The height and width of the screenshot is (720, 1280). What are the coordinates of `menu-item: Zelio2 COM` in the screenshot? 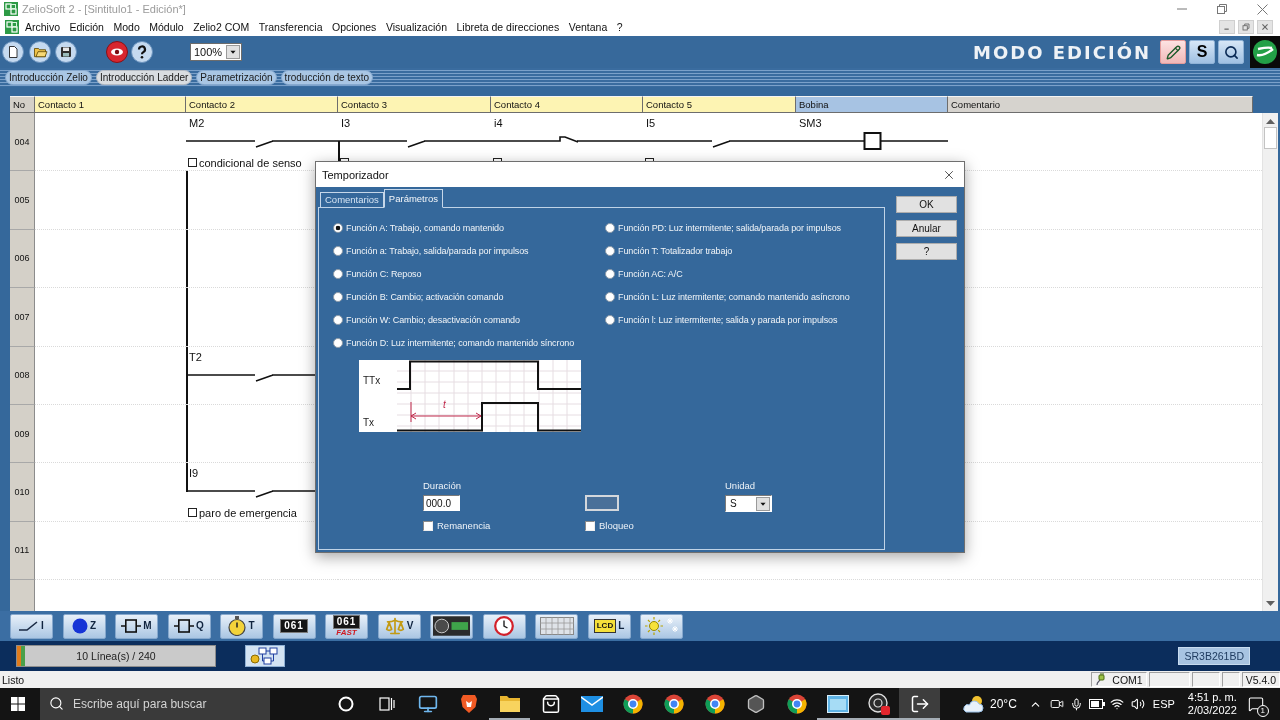 It's located at (221, 27).